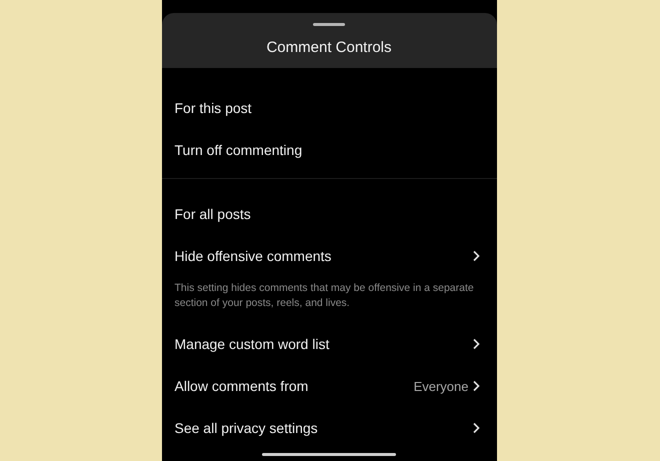 This screenshot has height=461, width=660. I want to click on row-label: Allow comments from, so click(241, 386).